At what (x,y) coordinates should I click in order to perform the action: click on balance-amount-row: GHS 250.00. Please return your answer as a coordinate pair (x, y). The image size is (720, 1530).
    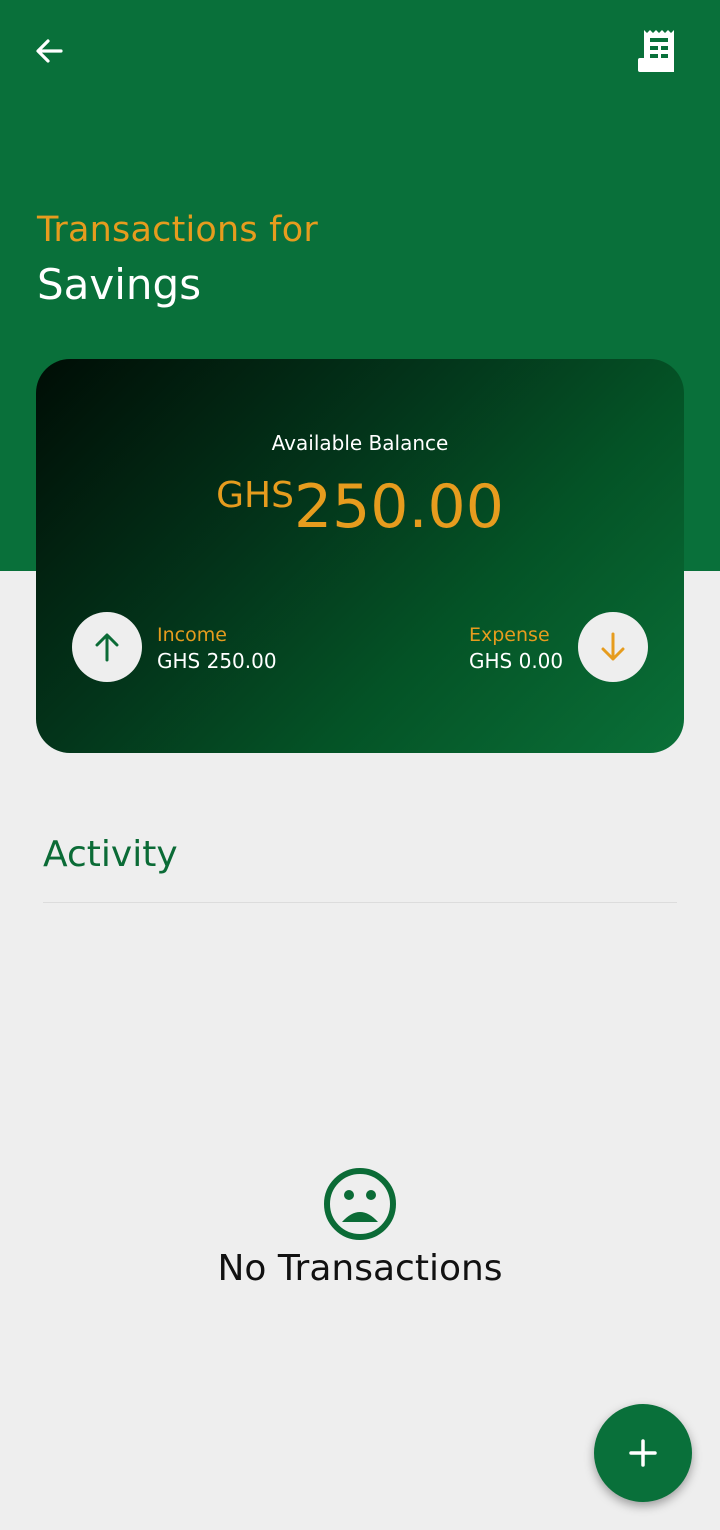
    Looking at the image, I should click on (360, 504).